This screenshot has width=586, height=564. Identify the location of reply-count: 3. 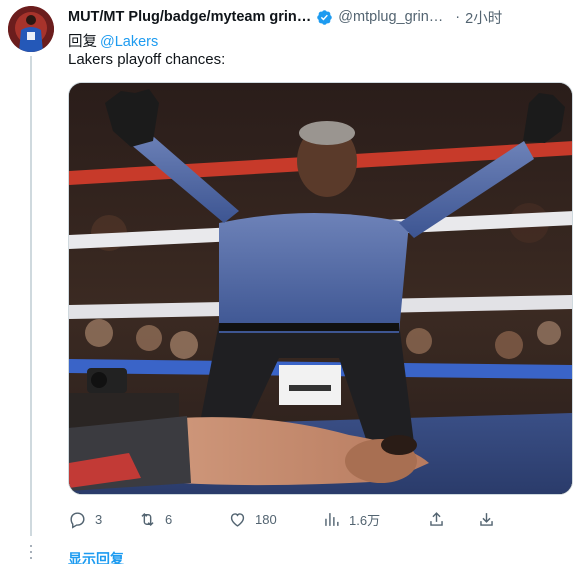
(99, 519).